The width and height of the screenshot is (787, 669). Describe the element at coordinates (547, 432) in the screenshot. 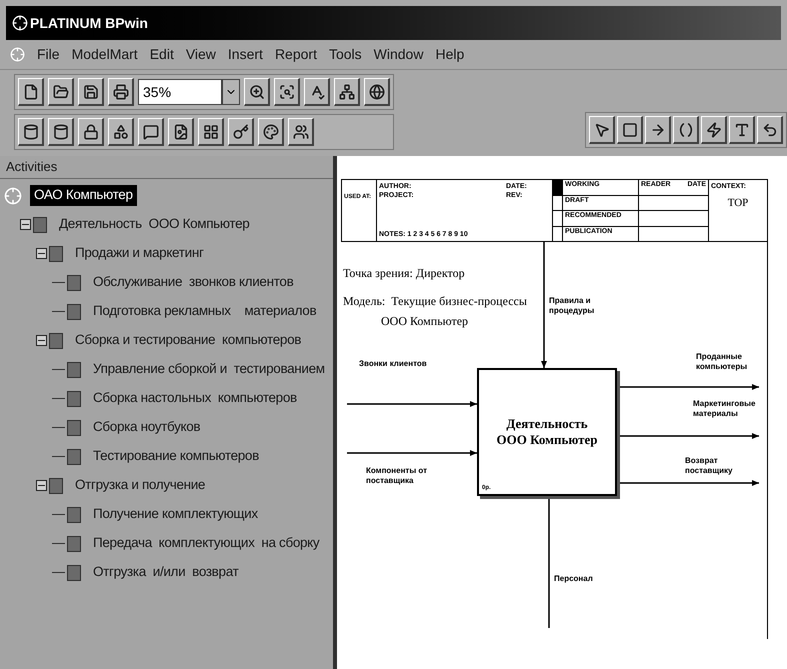

I see `activity-title: Деятельность ООО Компьютер` at that location.